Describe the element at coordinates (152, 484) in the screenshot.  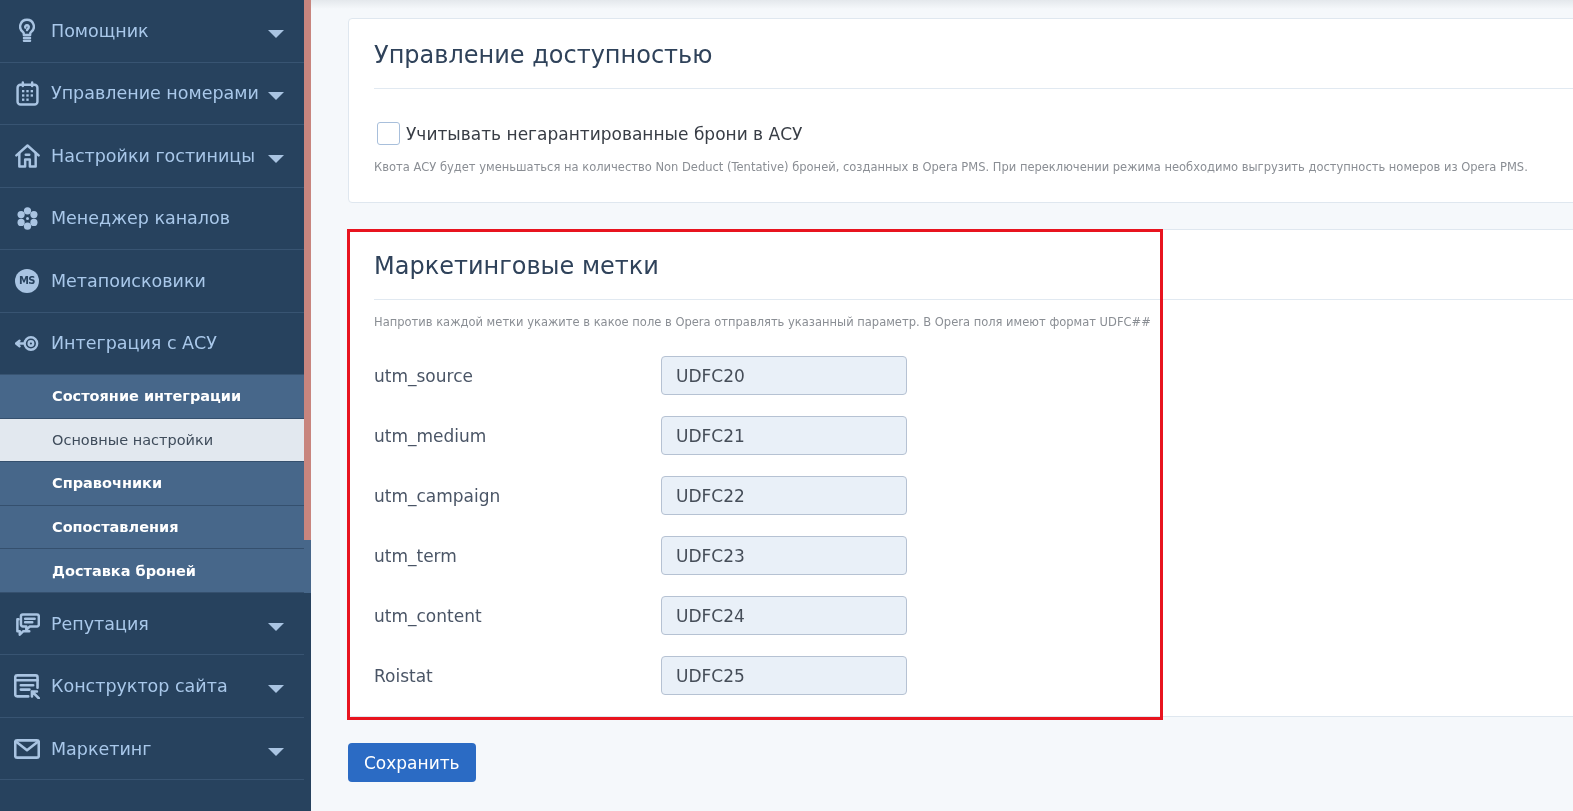
I see `submenu-item: Справочники` at that location.